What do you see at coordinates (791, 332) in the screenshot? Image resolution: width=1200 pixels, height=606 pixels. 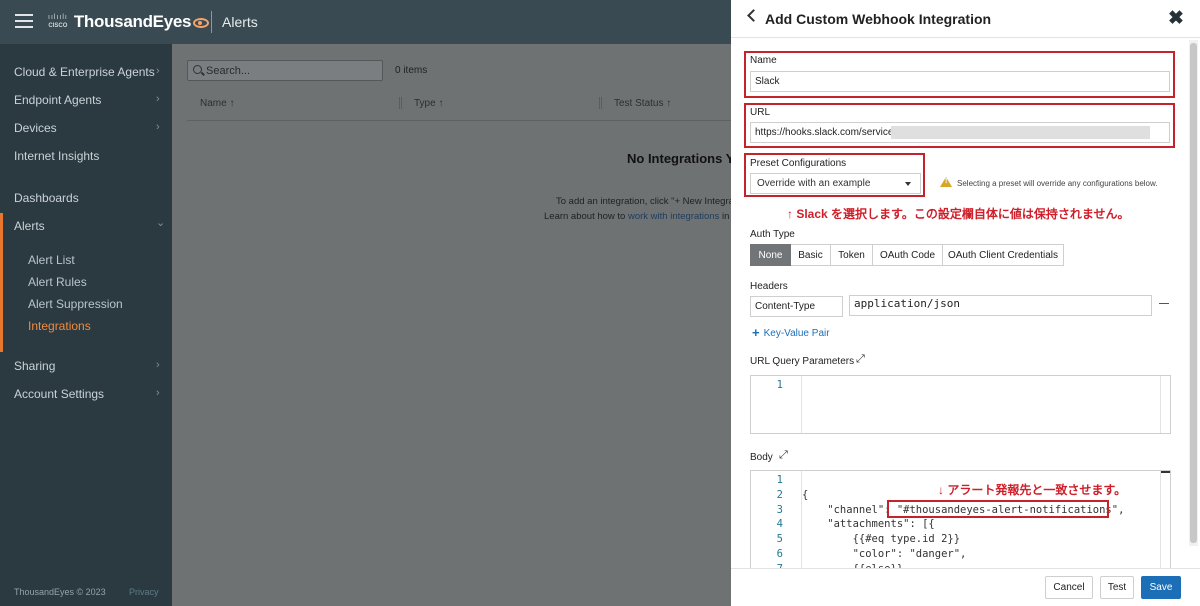 I see `add-key-value-pair-link: + Key-Value Pair` at bounding box center [791, 332].